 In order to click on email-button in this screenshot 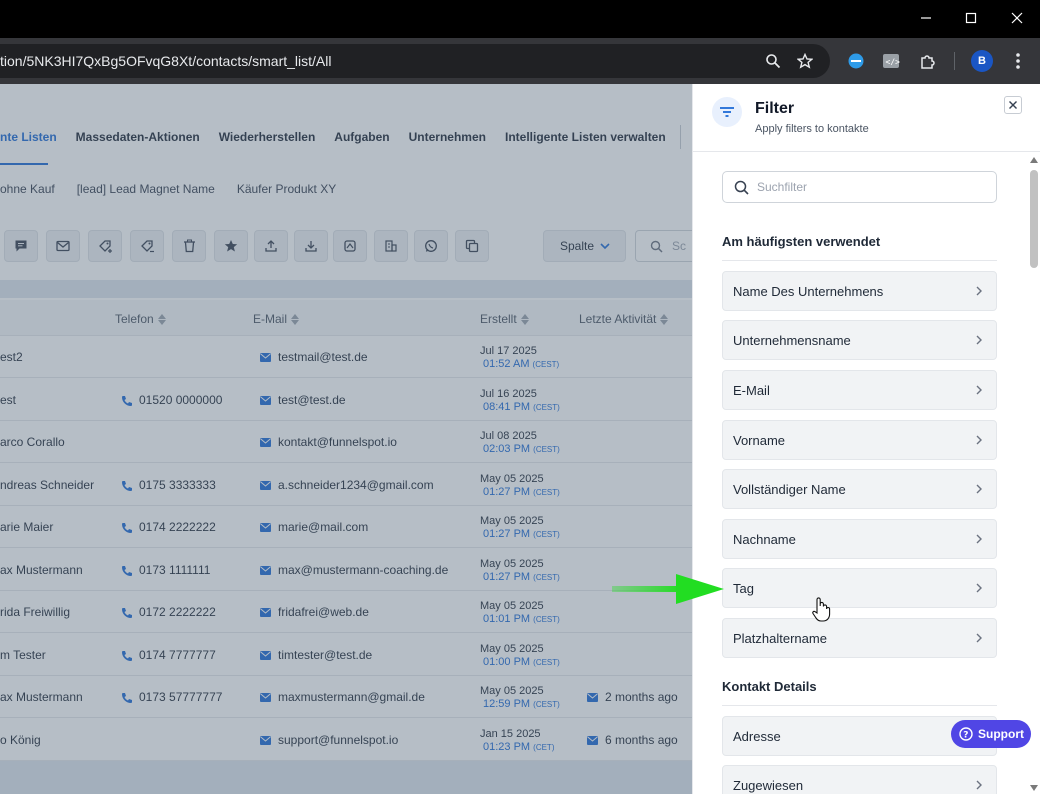, I will do `click(63, 246)`.